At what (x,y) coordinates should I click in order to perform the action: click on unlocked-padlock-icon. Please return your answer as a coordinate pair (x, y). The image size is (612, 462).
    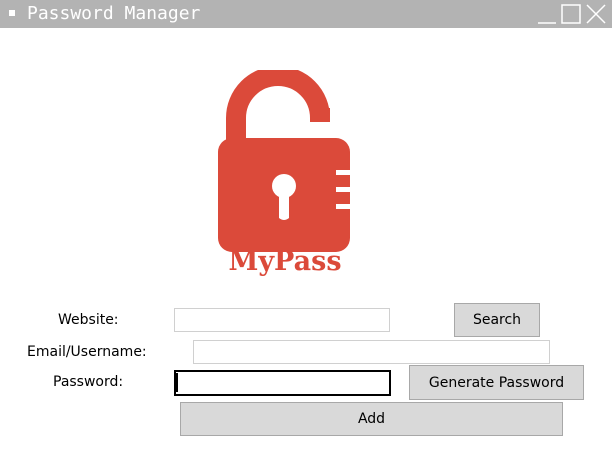
    Looking at the image, I should click on (284, 161).